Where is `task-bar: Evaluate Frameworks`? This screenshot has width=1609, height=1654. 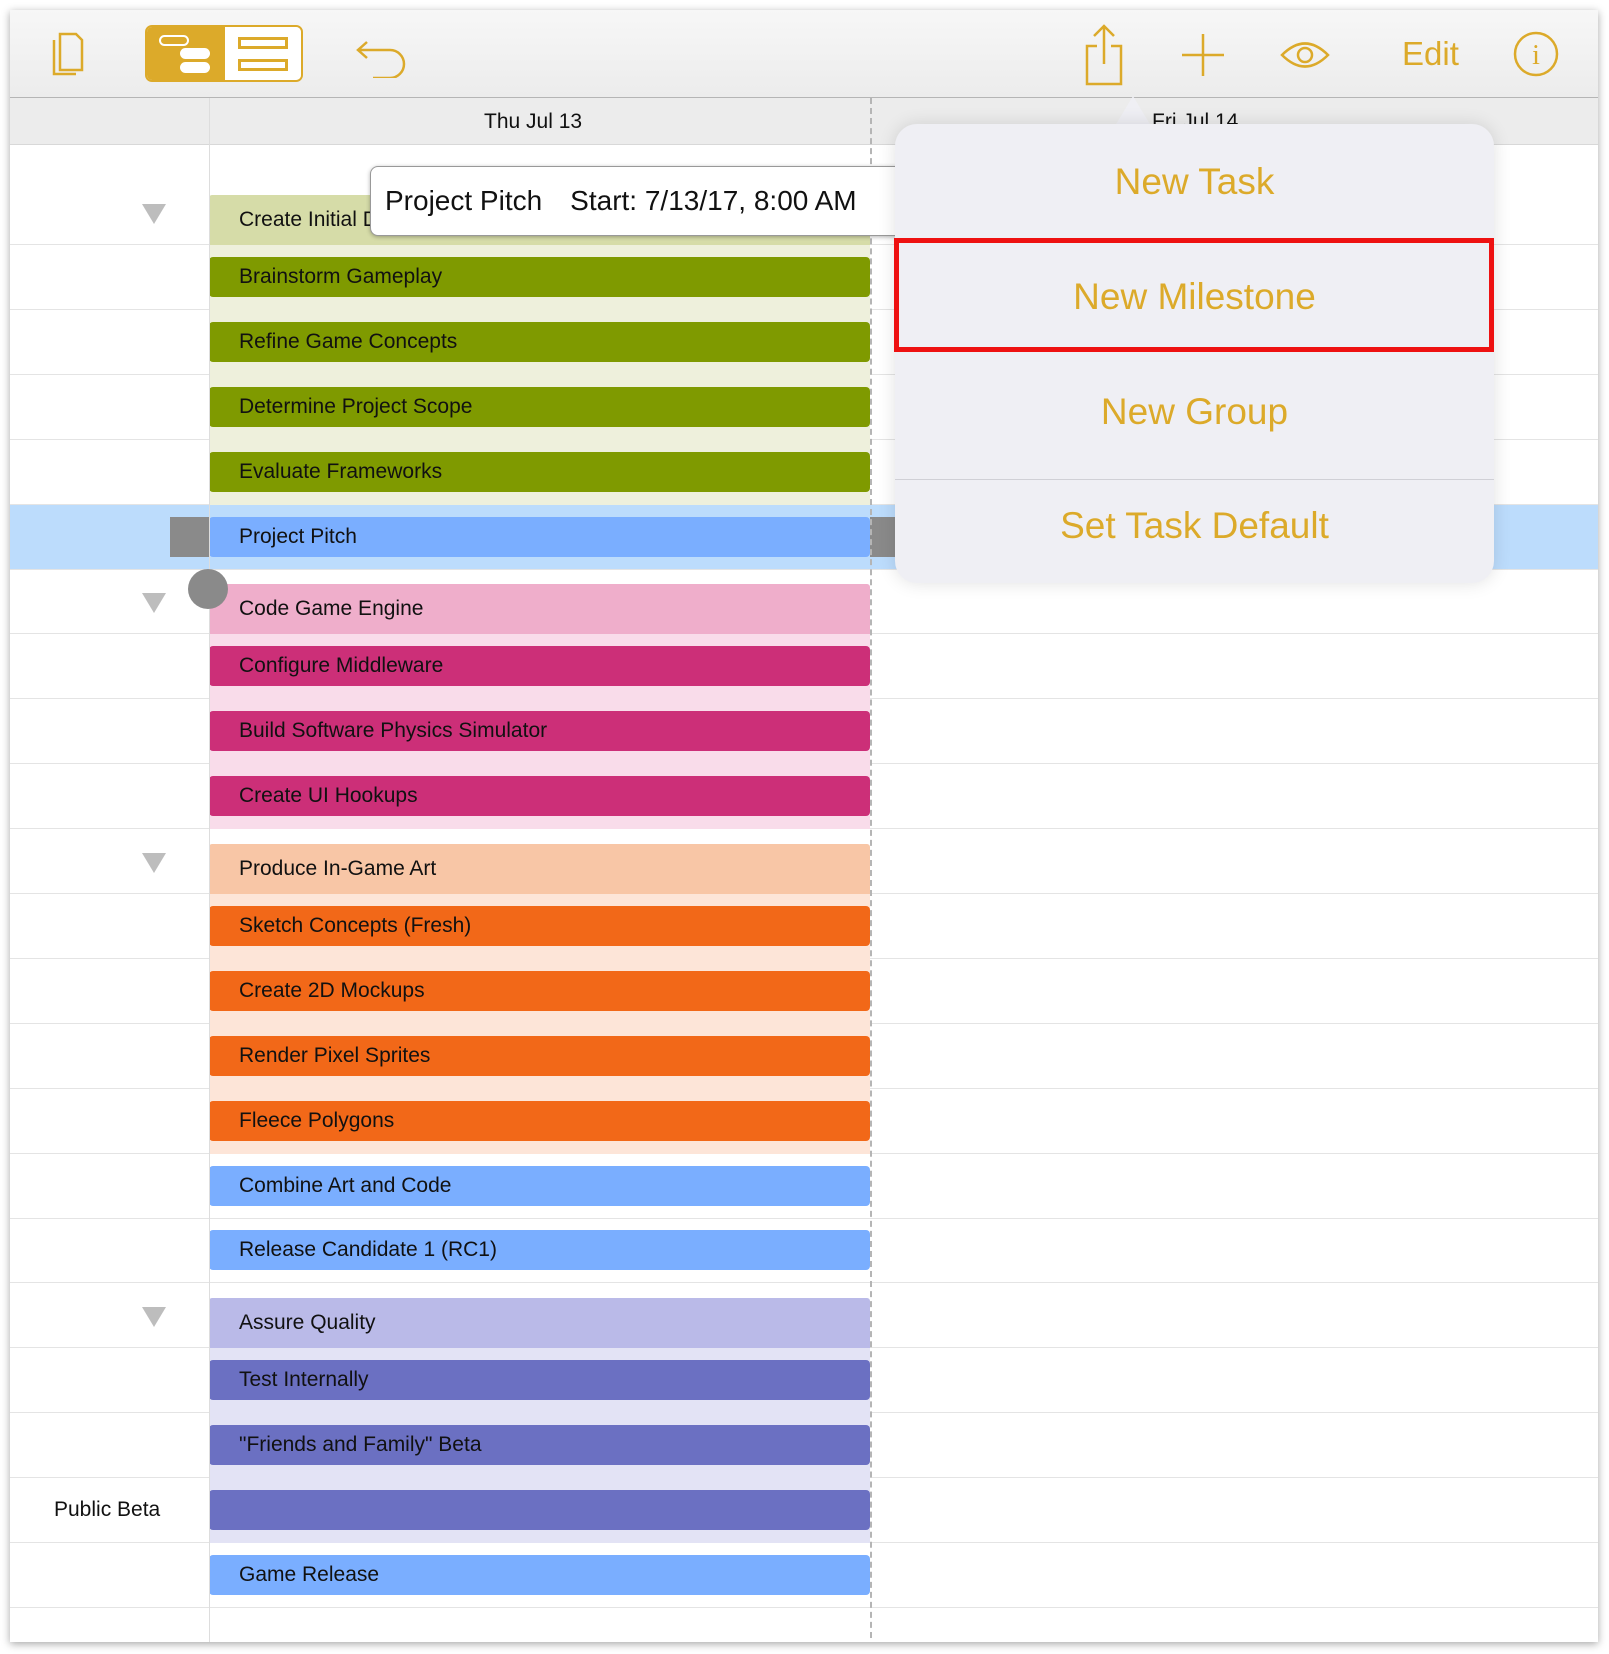 task-bar: Evaluate Frameworks is located at coordinates (539, 471).